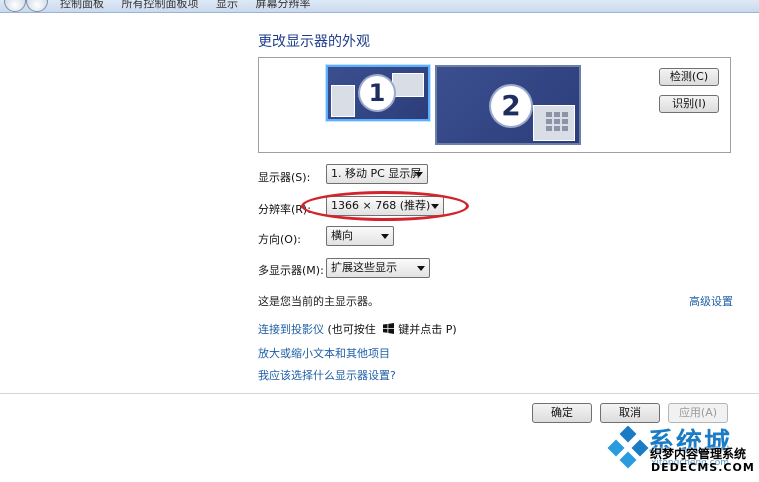 Image resolution: width=759 pixels, height=482 pixels. Describe the element at coordinates (205, 4) in the screenshot. I see `breadcrumb: 控制面板 所有控制面板项 显示 屏幕分辨率` at that location.